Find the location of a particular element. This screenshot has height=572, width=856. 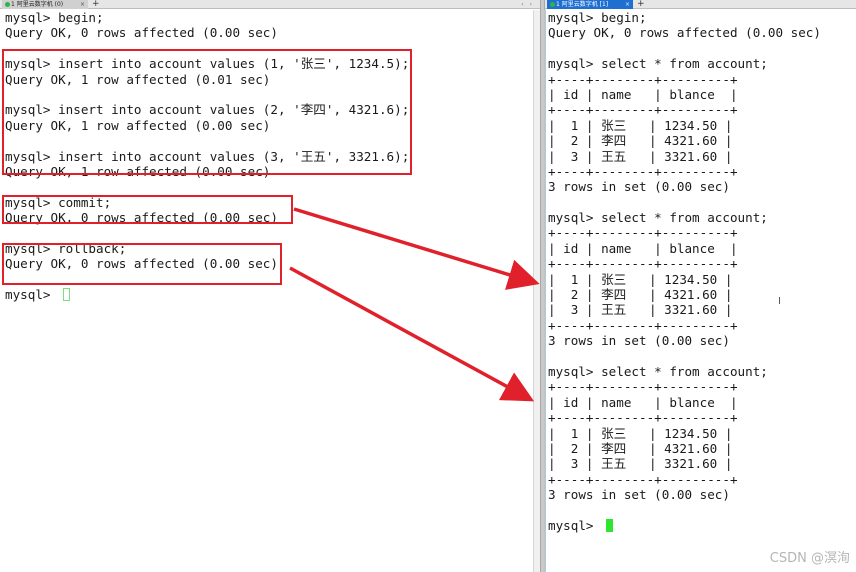

commit-highlight is located at coordinates (147, 209).